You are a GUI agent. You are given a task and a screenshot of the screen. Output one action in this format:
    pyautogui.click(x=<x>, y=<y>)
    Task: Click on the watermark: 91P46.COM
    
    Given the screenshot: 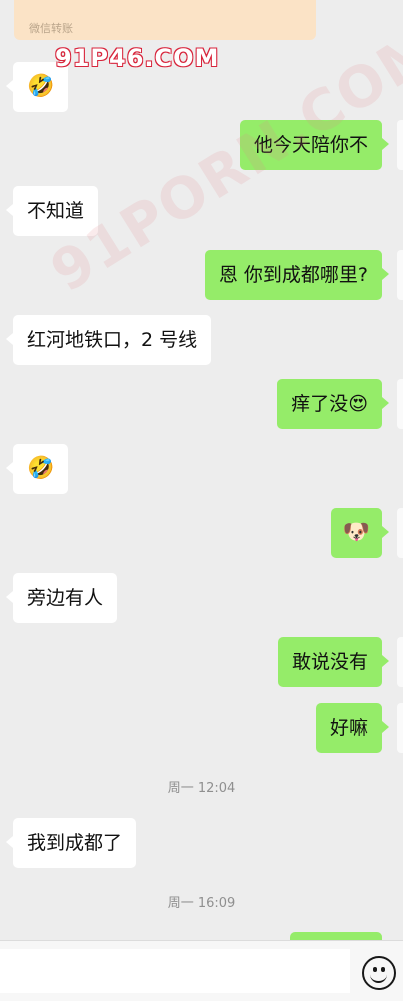 What is the action you would take?
    pyautogui.click(x=137, y=58)
    